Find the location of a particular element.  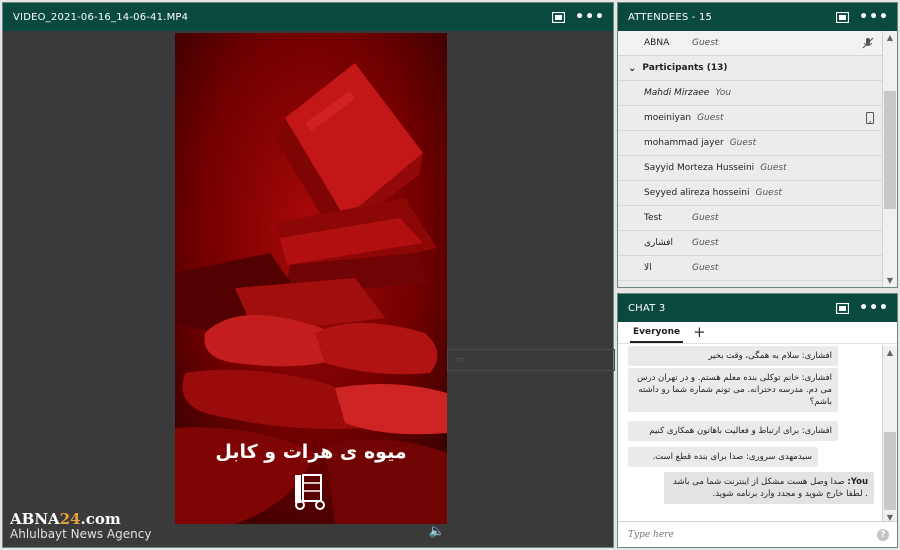

attendee-name: Test is located at coordinates (653, 218).